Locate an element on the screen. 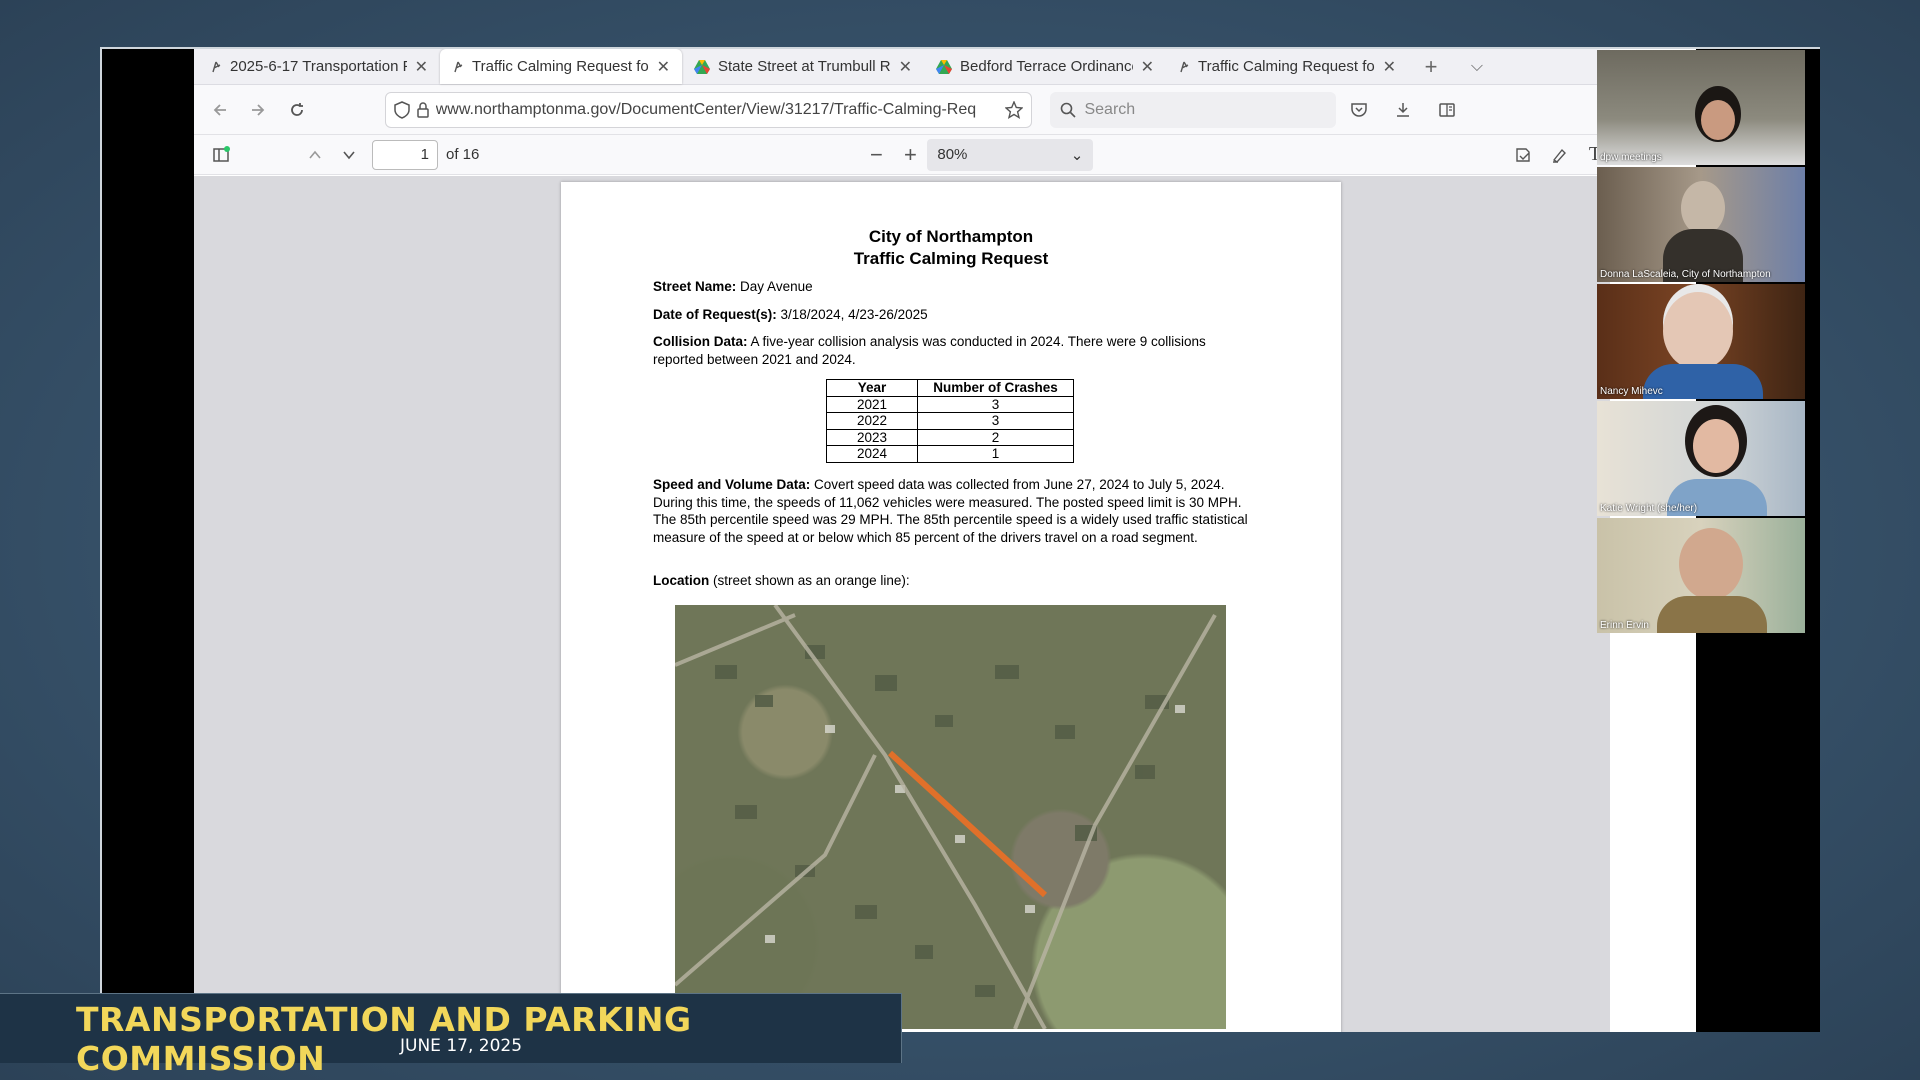 The image size is (1920, 1080). highlight-icon is located at coordinates (1559, 155).